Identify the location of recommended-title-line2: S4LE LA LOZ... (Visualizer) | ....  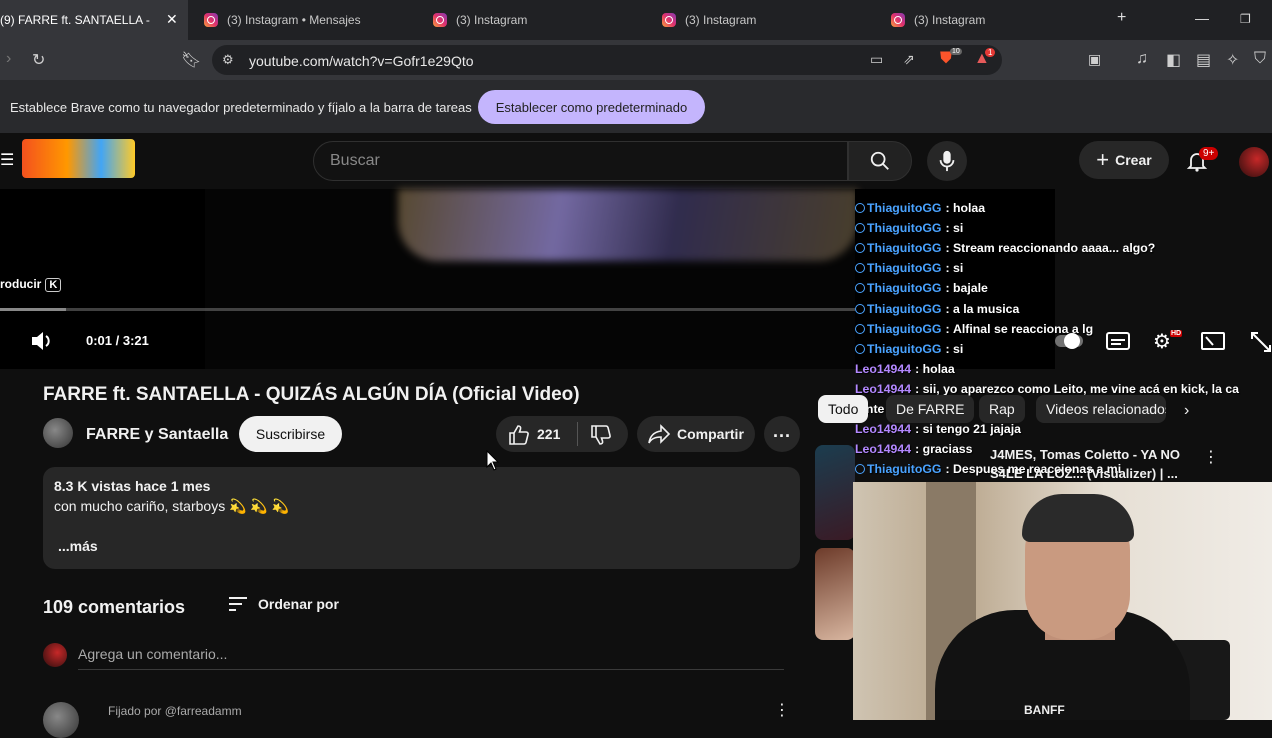
(1084, 473).